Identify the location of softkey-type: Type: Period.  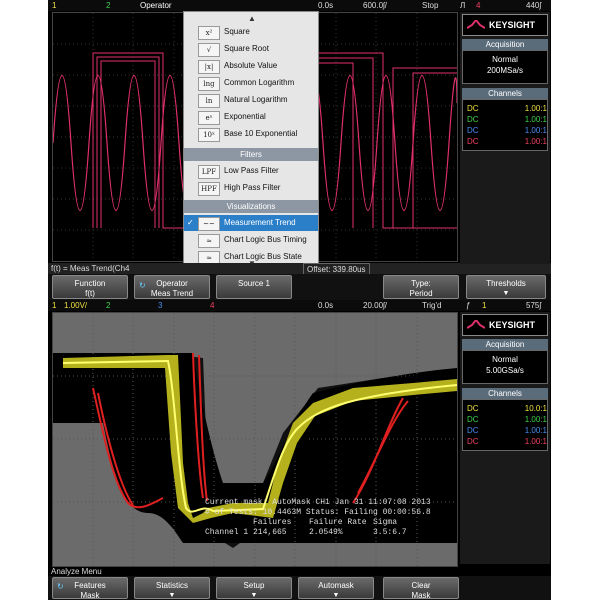
(421, 287).